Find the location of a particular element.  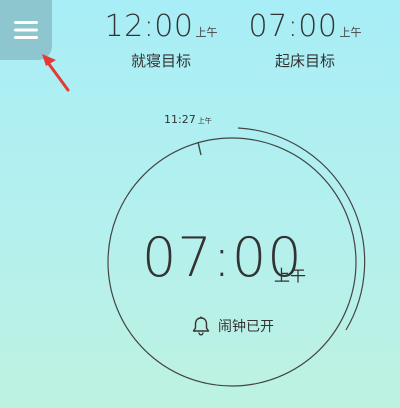

alarm-status: 闹钟已开 is located at coordinates (233, 326).